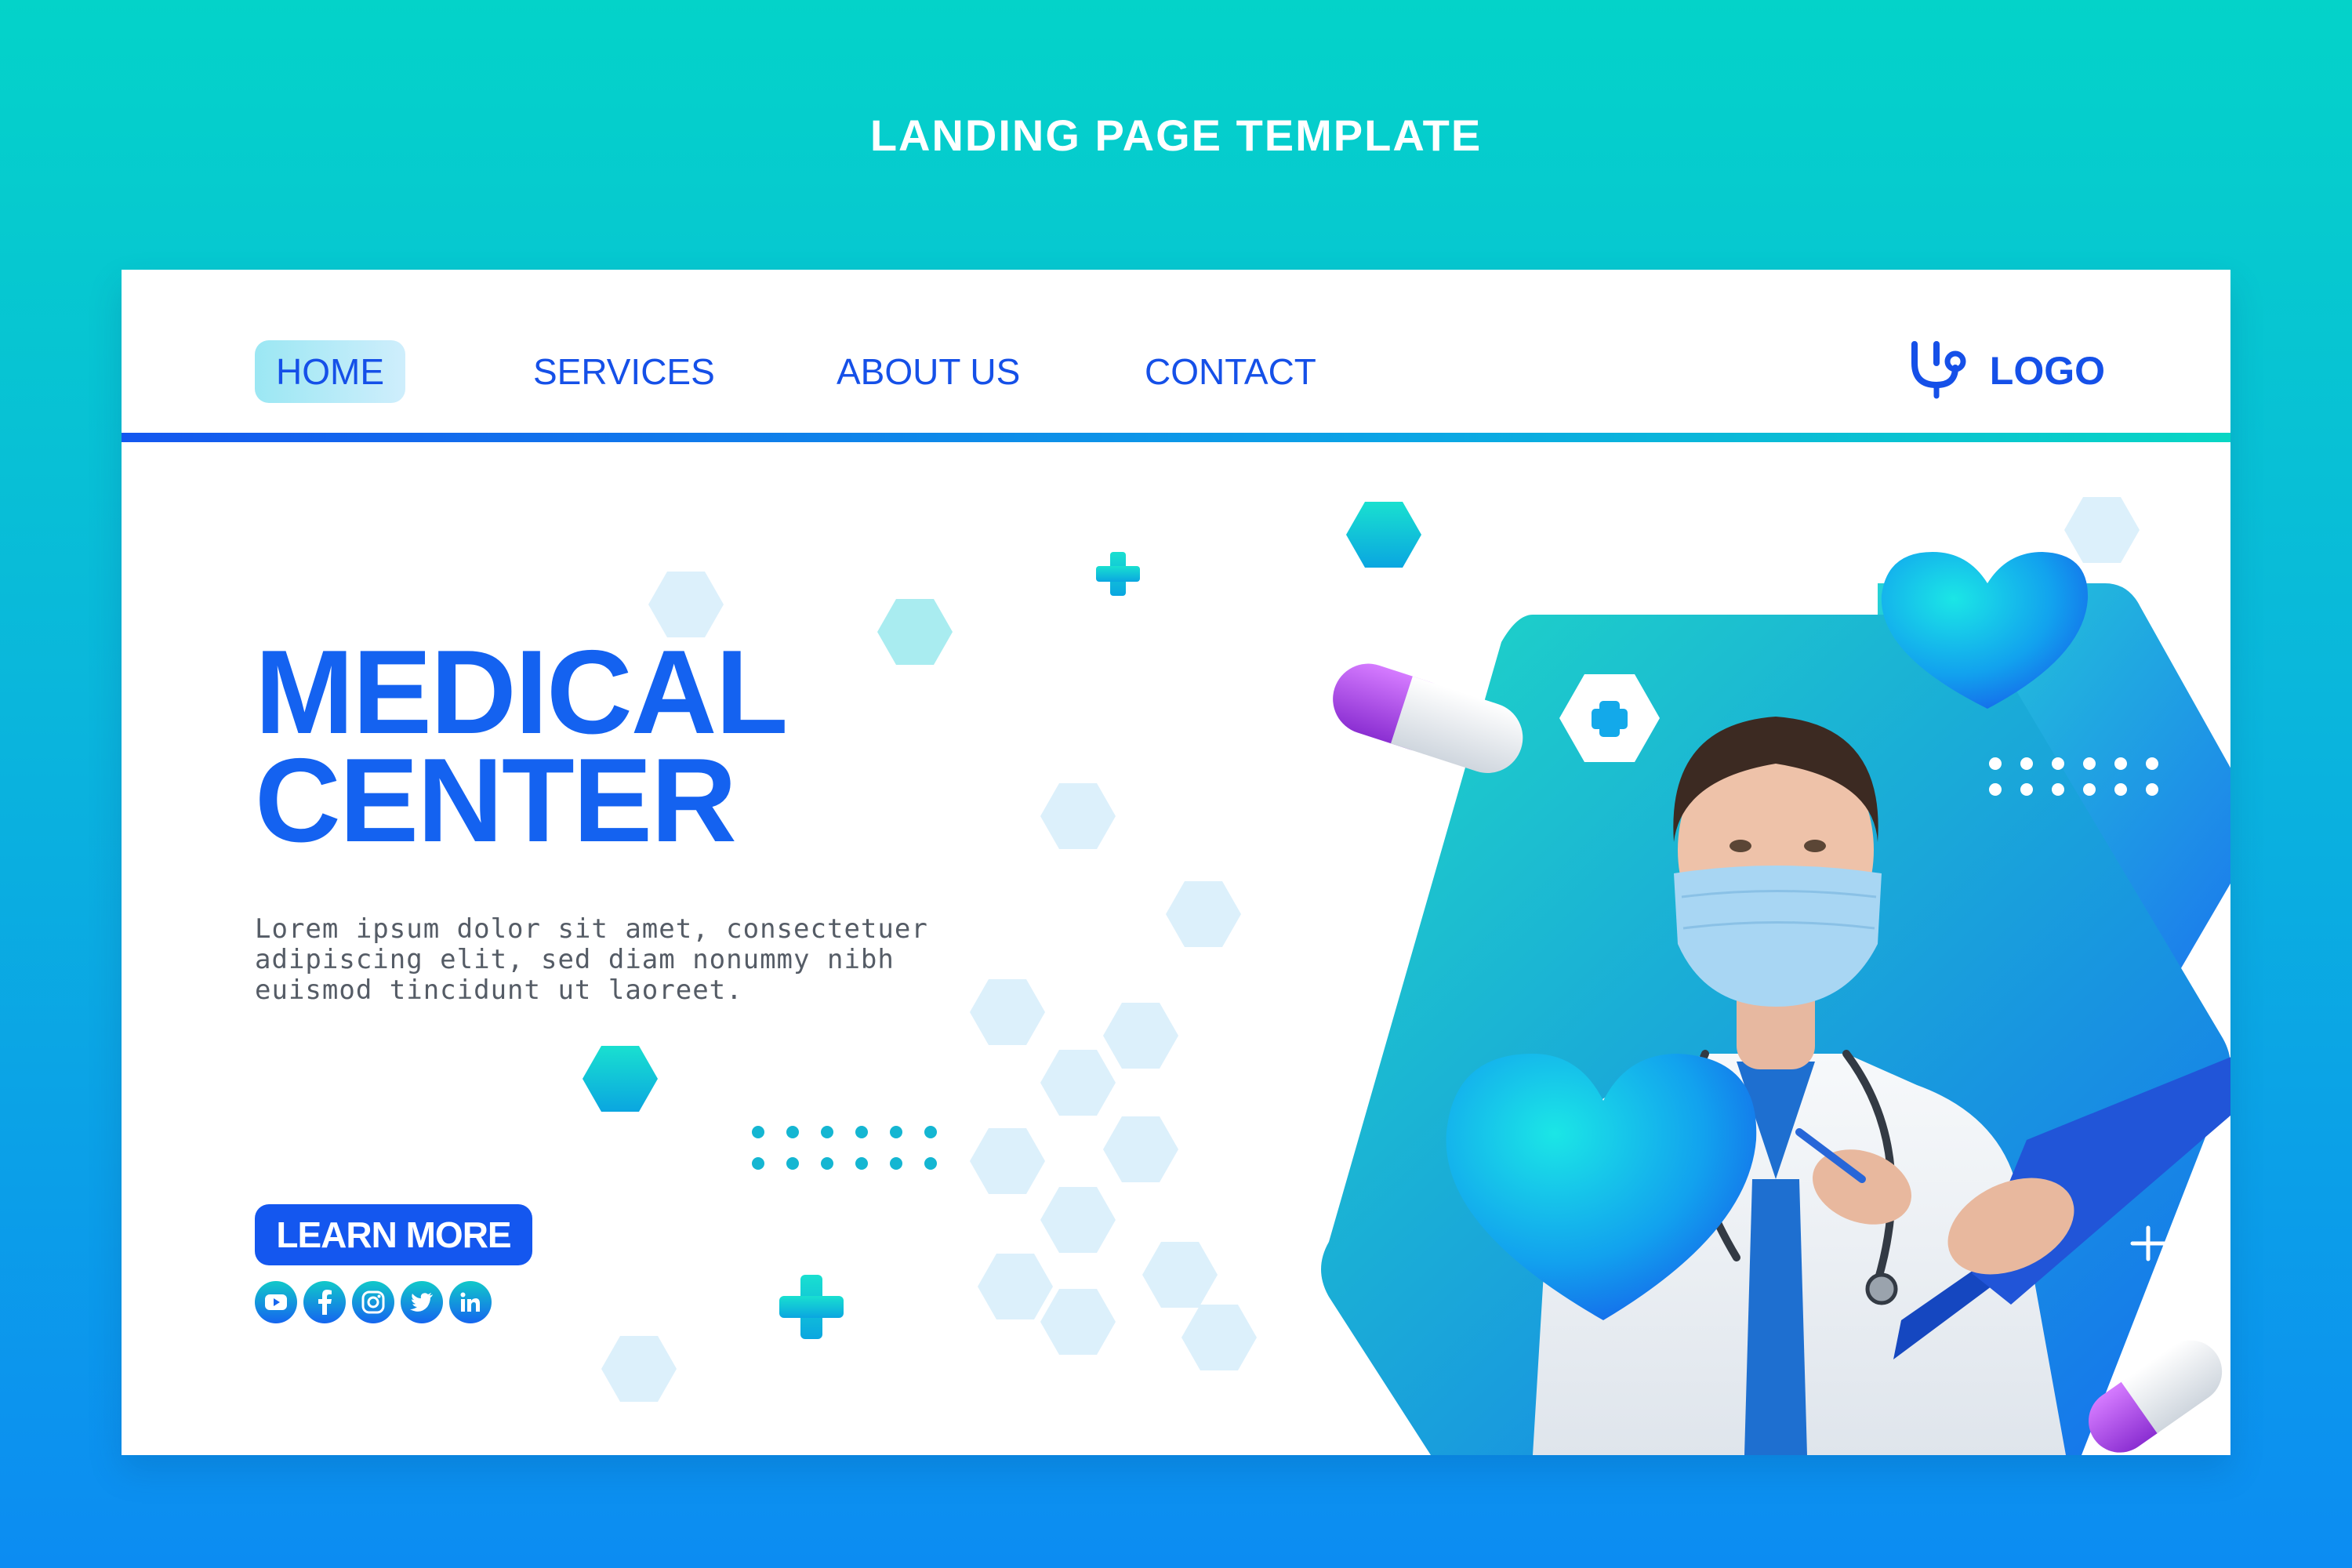 The width and height of the screenshot is (2352, 1568). I want to click on page-label: LANDING PAGE TEMPLATE, so click(1176, 135).